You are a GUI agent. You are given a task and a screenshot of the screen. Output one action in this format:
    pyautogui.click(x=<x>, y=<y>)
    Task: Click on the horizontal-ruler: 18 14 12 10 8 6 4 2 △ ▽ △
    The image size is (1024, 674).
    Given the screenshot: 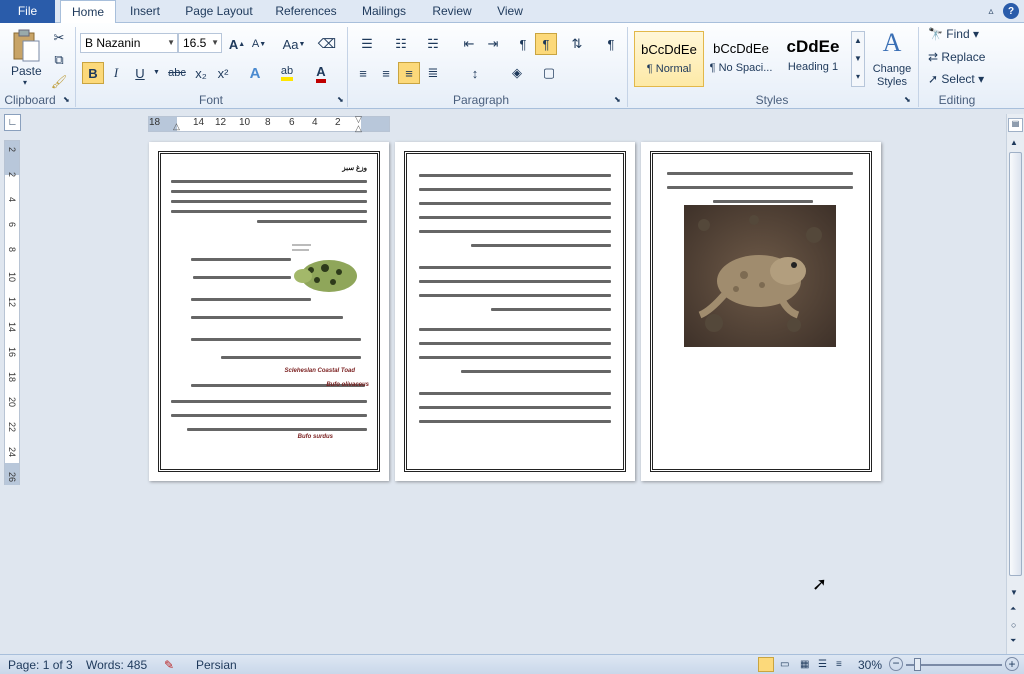 What is the action you would take?
    pyautogui.click(x=269, y=124)
    